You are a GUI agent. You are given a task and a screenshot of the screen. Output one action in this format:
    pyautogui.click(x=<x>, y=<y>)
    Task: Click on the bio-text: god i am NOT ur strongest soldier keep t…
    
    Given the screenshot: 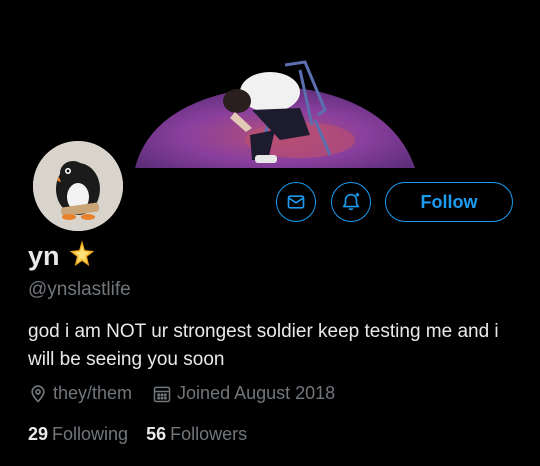 What is the action you would take?
    pyautogui.click(x=263, y=345)
    